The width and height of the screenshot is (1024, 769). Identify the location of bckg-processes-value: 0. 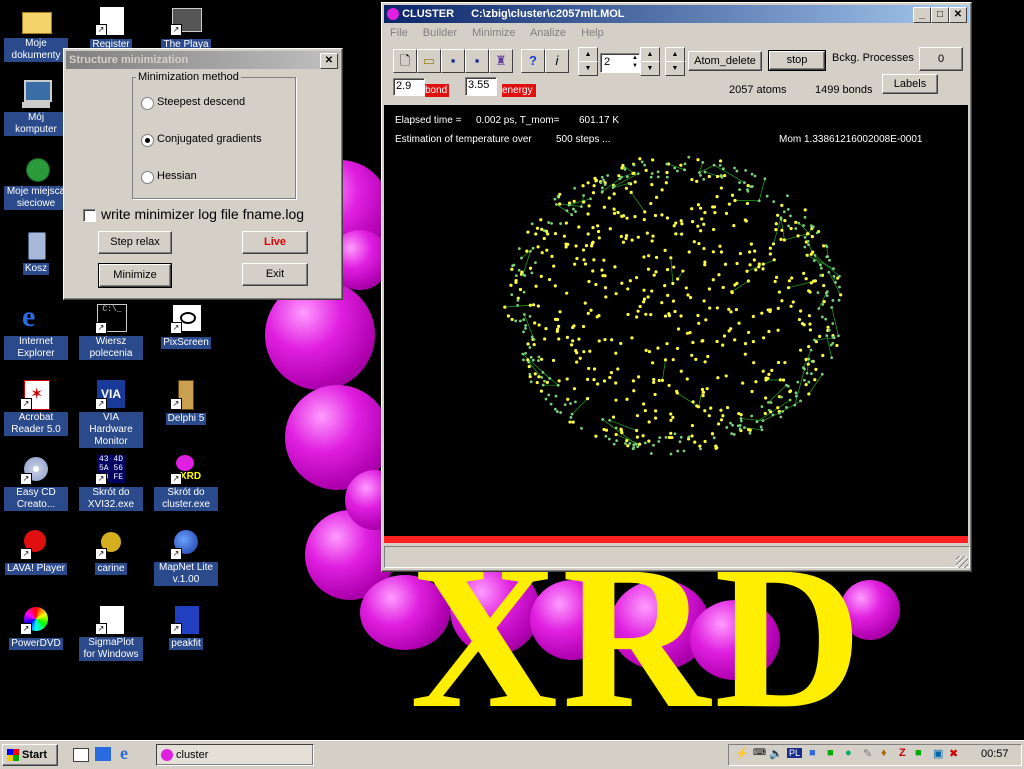
(941, 59).